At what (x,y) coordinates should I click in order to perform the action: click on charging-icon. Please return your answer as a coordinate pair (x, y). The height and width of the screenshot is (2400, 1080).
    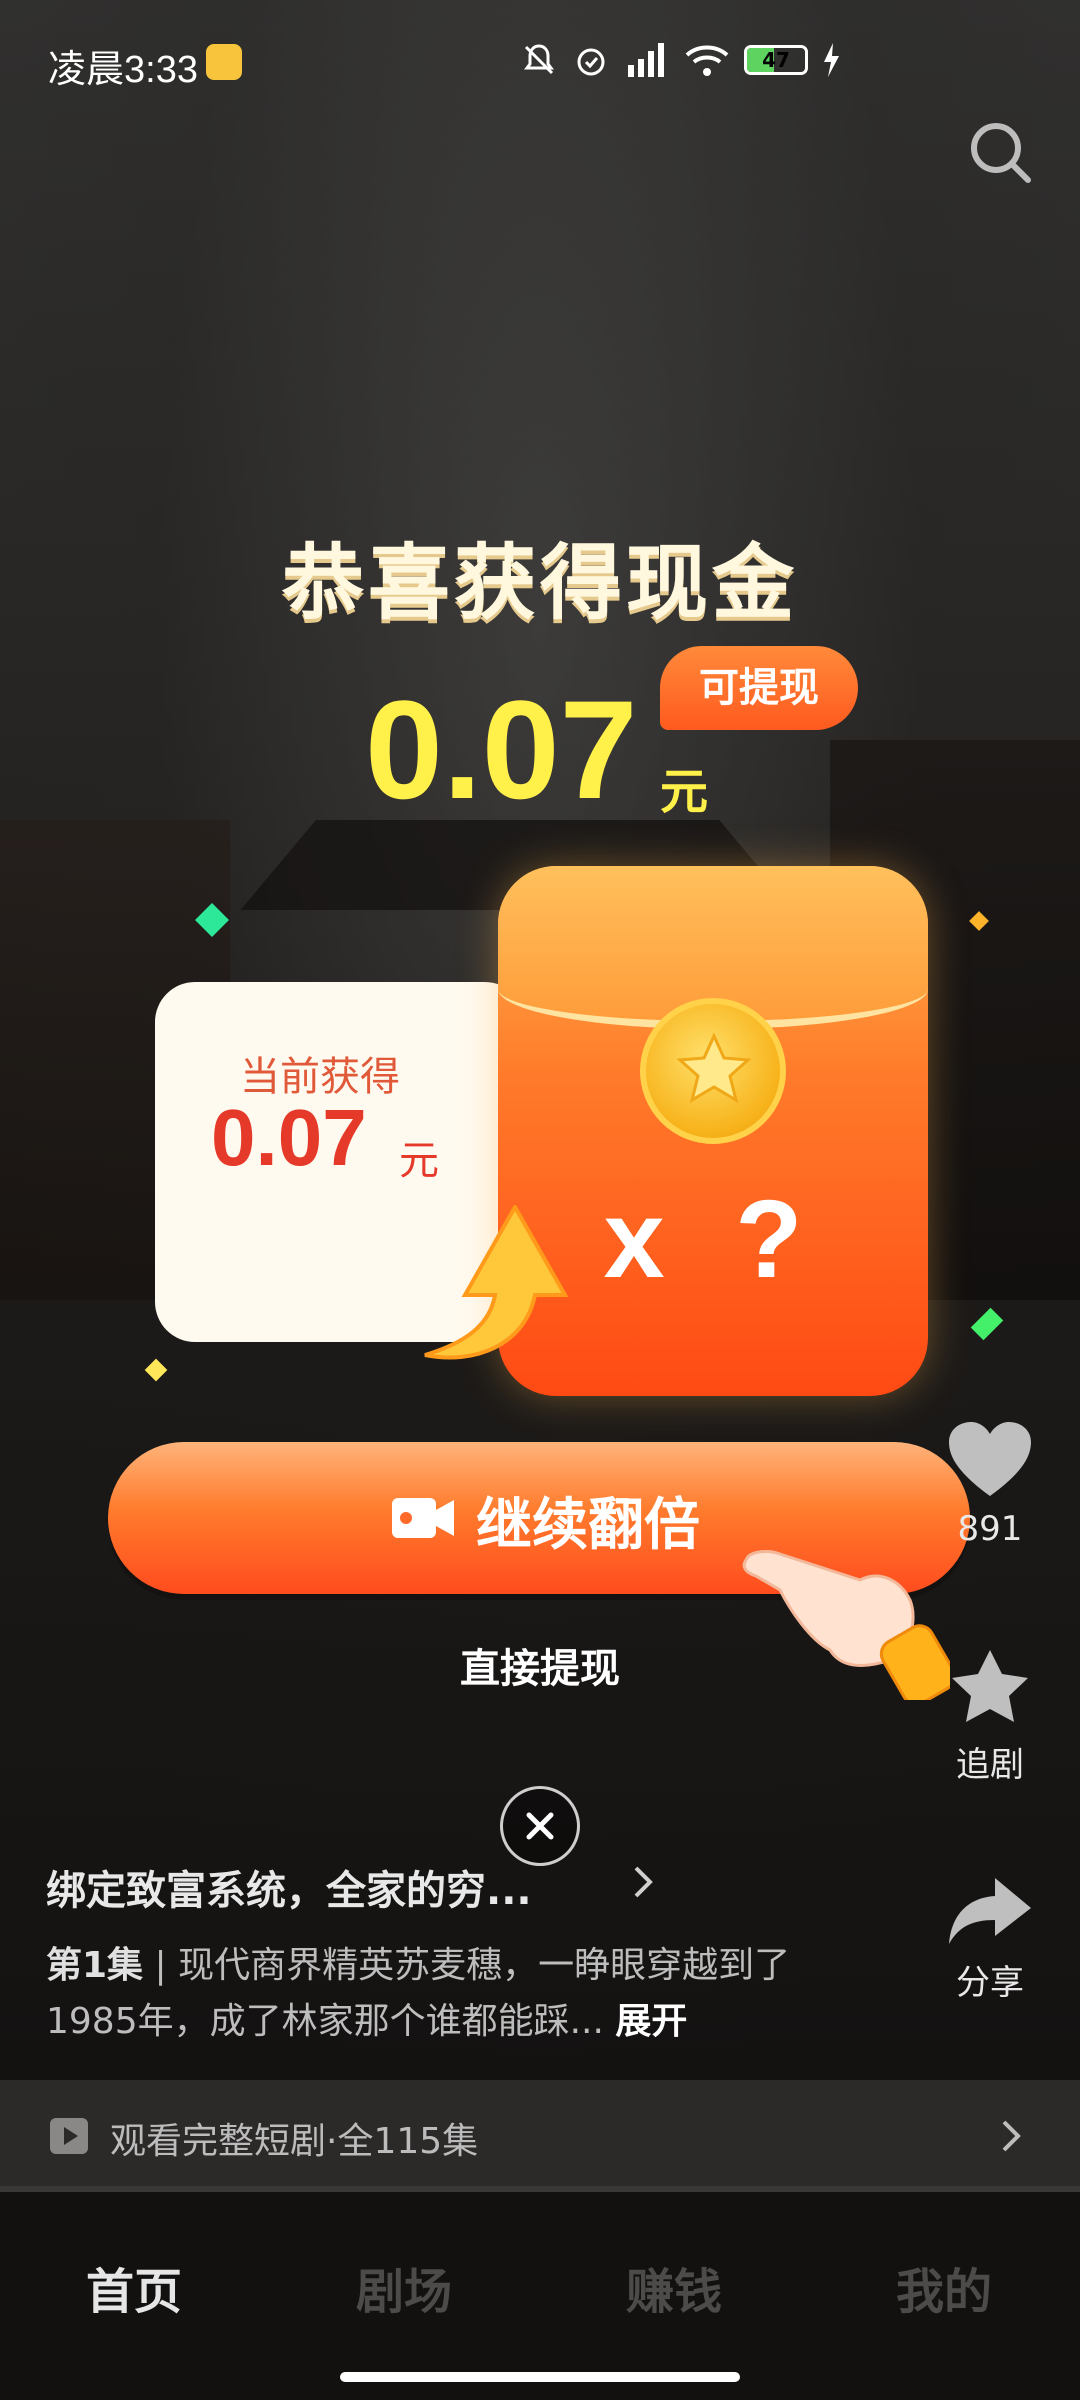
    Looking at the image, I should click on (831, 60).